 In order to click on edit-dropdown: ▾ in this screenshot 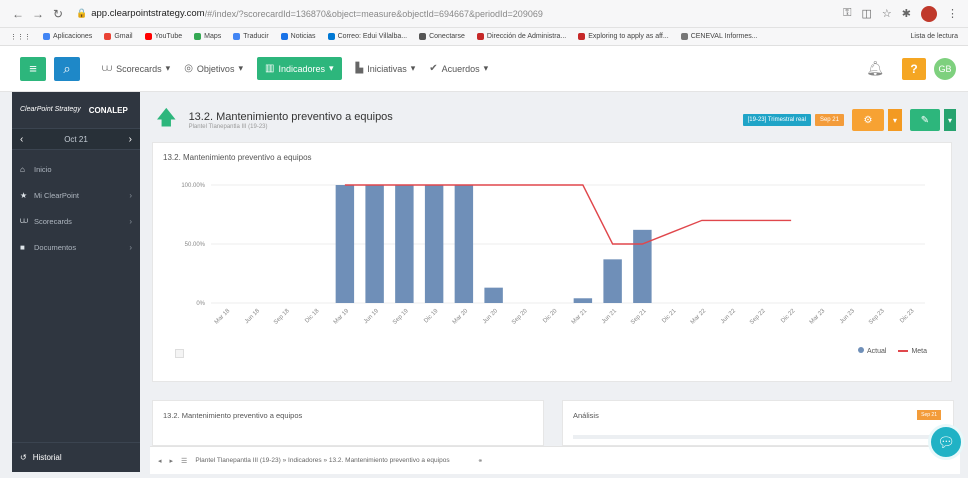, I will do `click(950, 120)`.